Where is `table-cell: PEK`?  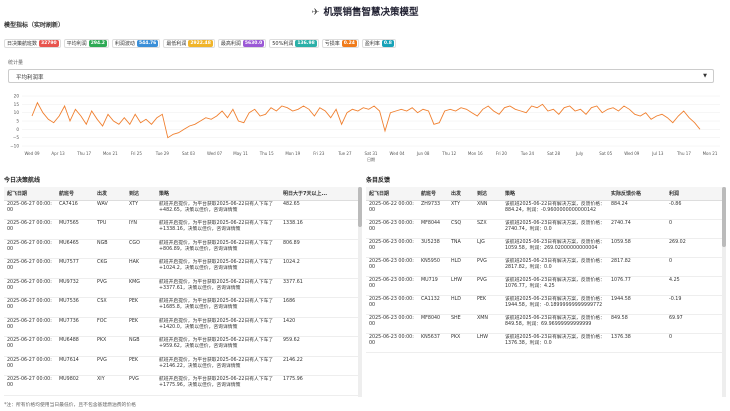 table-cell: PEK is located at coordinates (488, 305).